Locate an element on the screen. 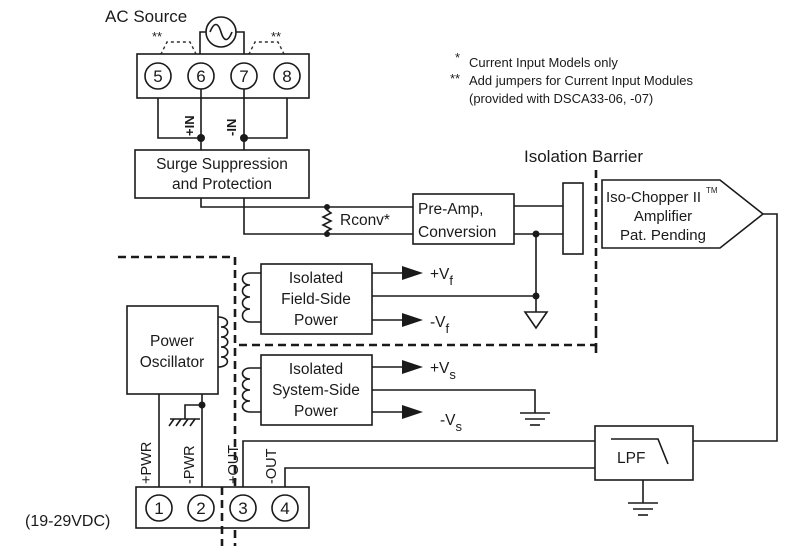 This screenshot has width=800, height=546. system-power-line-2: System-Side is located at coordinates (316, 390).